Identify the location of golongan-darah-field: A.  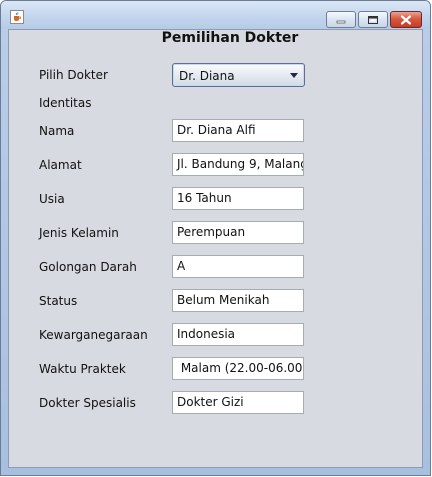
(238, 266).